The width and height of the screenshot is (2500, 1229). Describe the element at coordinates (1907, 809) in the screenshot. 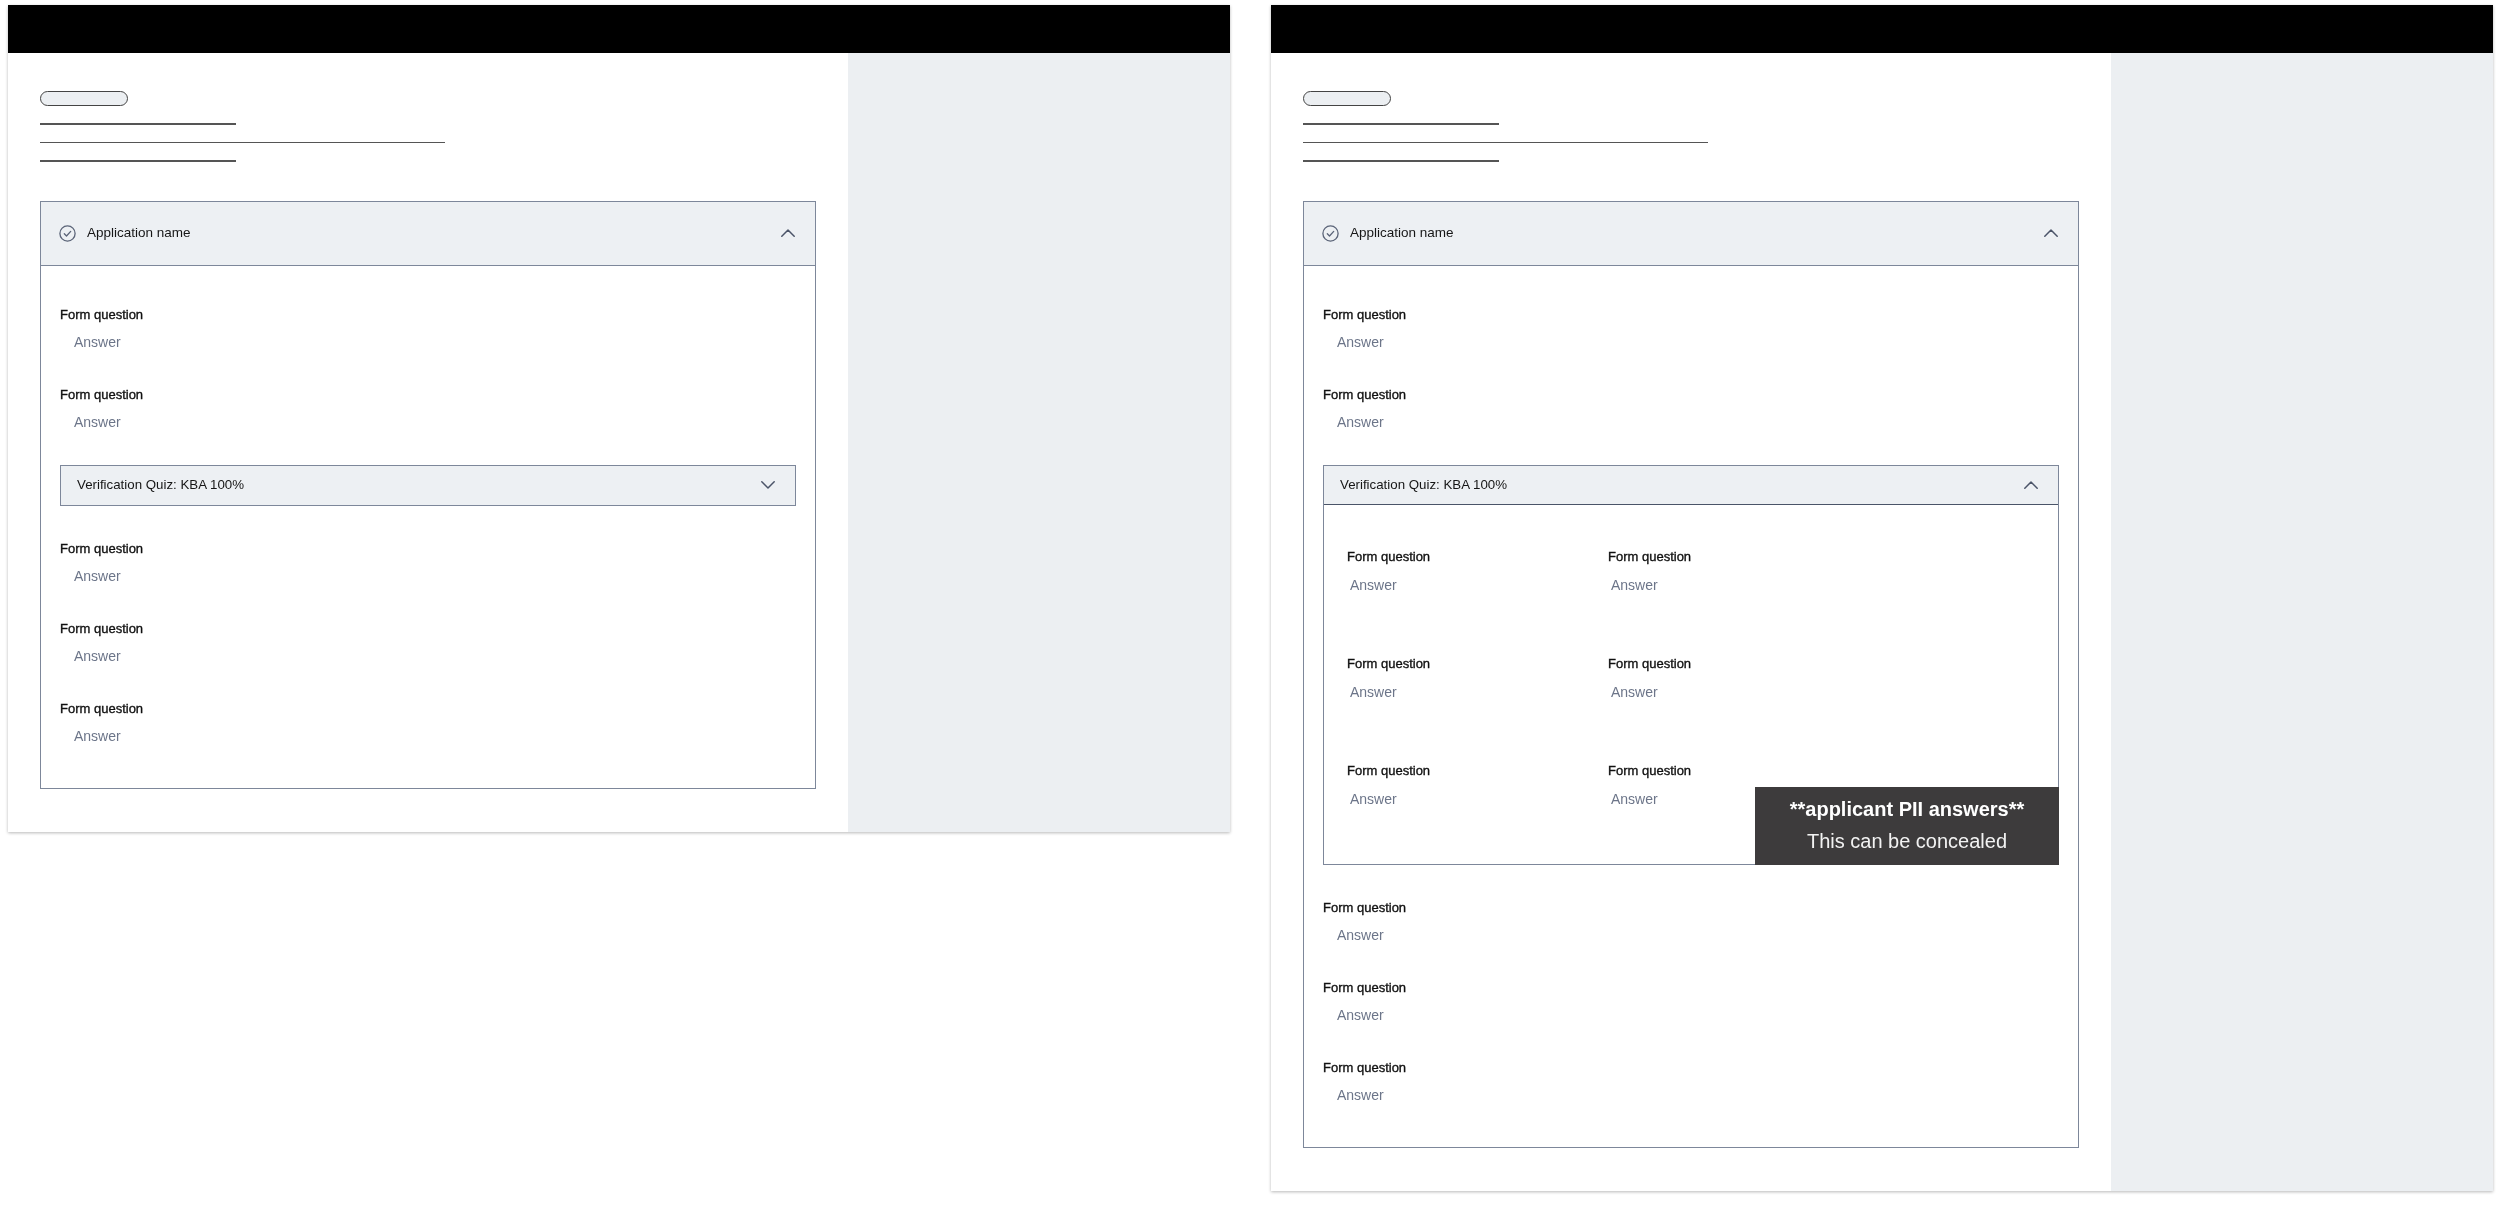

I see `note-title: **applicant PII answers**` at that location.